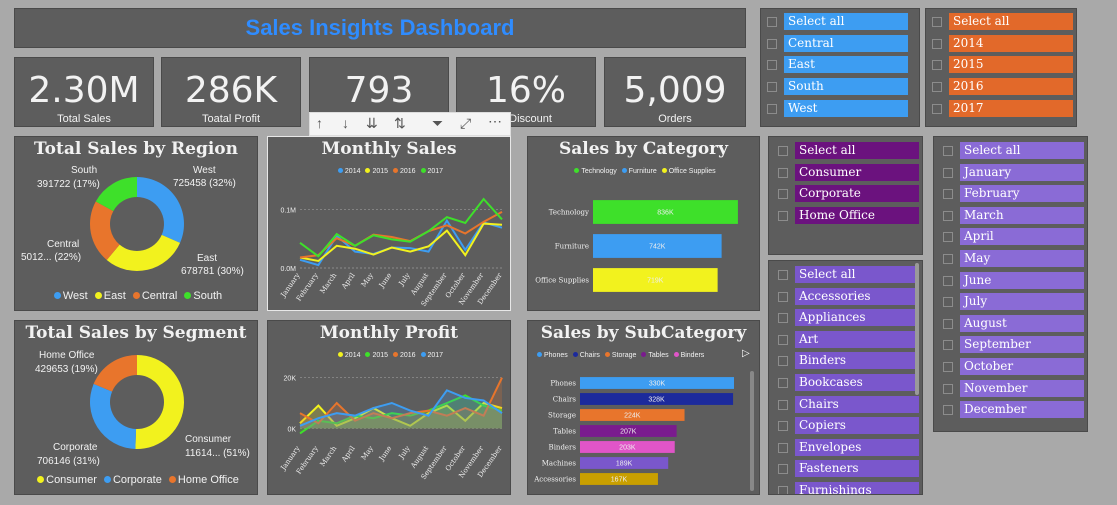 Image resolution: width=1117 pixels, height=505 pixels. What do you see at coordinates (400, 123) in the screenshot?
I see `expand-hierarchy-icon: ⇅` at bounding box center [400, 123].